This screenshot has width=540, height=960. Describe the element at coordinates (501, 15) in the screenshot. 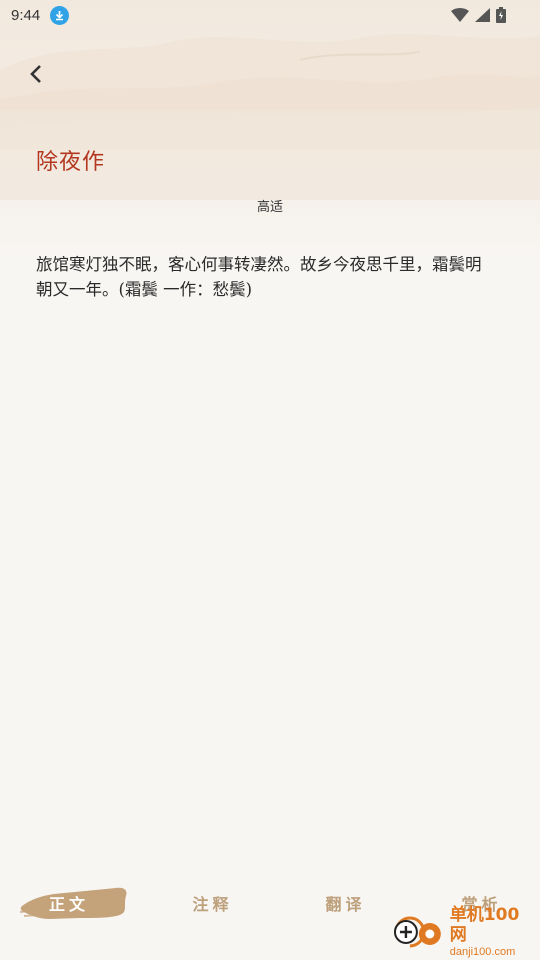

I see `battery-icon` at that location.